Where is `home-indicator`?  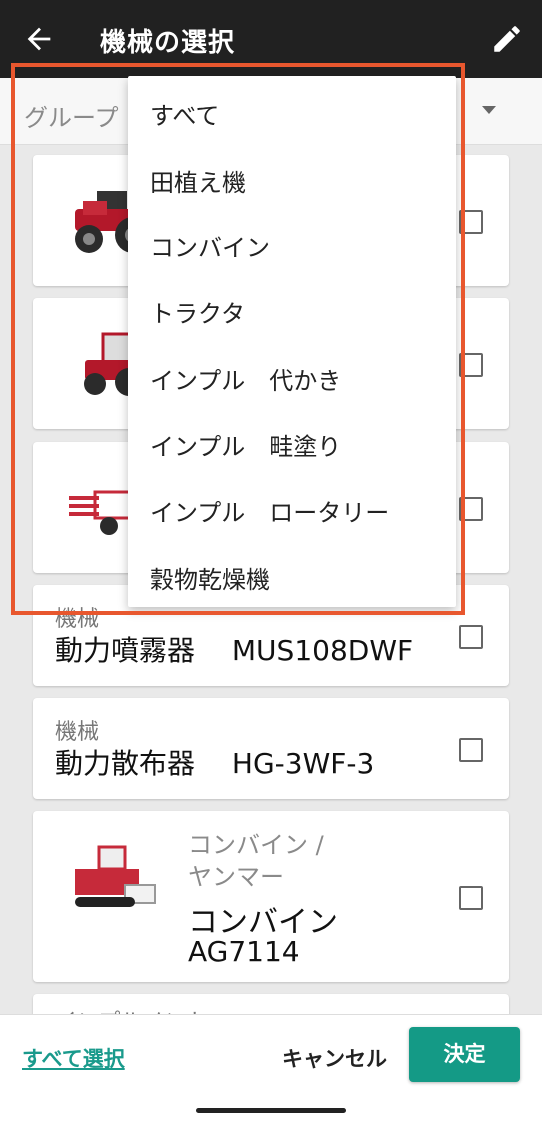 home-indicator is located at coordinates (271, 1110).